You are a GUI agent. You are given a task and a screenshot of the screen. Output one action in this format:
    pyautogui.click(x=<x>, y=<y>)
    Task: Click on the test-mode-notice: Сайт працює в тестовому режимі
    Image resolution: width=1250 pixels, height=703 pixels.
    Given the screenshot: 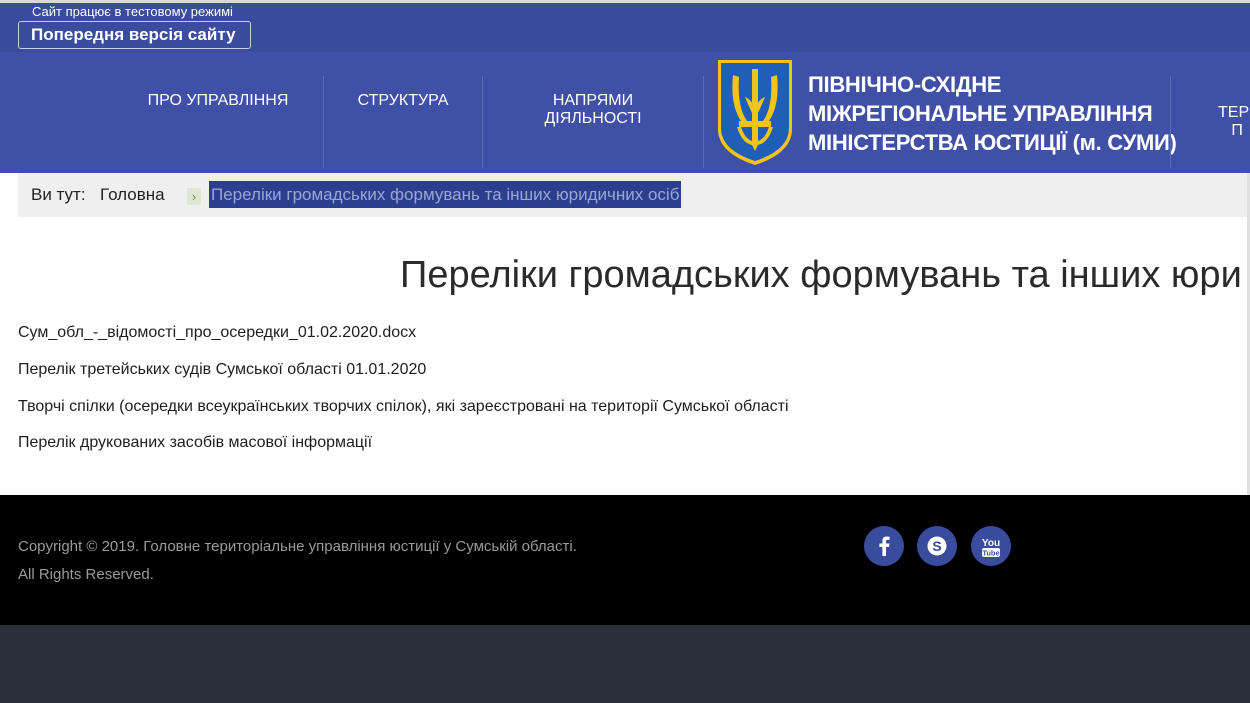 What is the action you would take?
    pyautogui.click(x=132, y=11)
    